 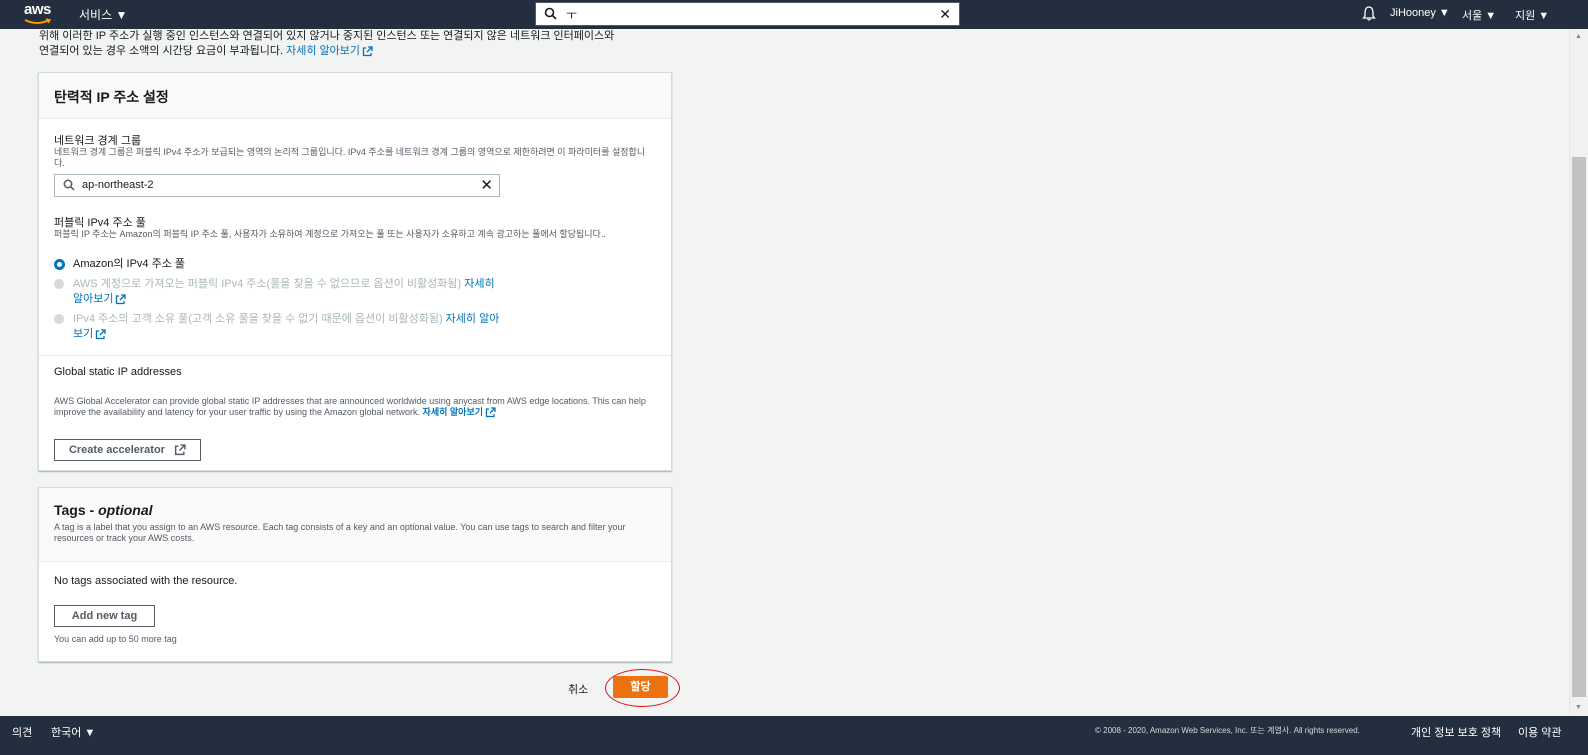 What do you see at coordinates (125, 510) in the screenshot?
I see `tags-optional-text: optional` at bounding box center [125, 510].